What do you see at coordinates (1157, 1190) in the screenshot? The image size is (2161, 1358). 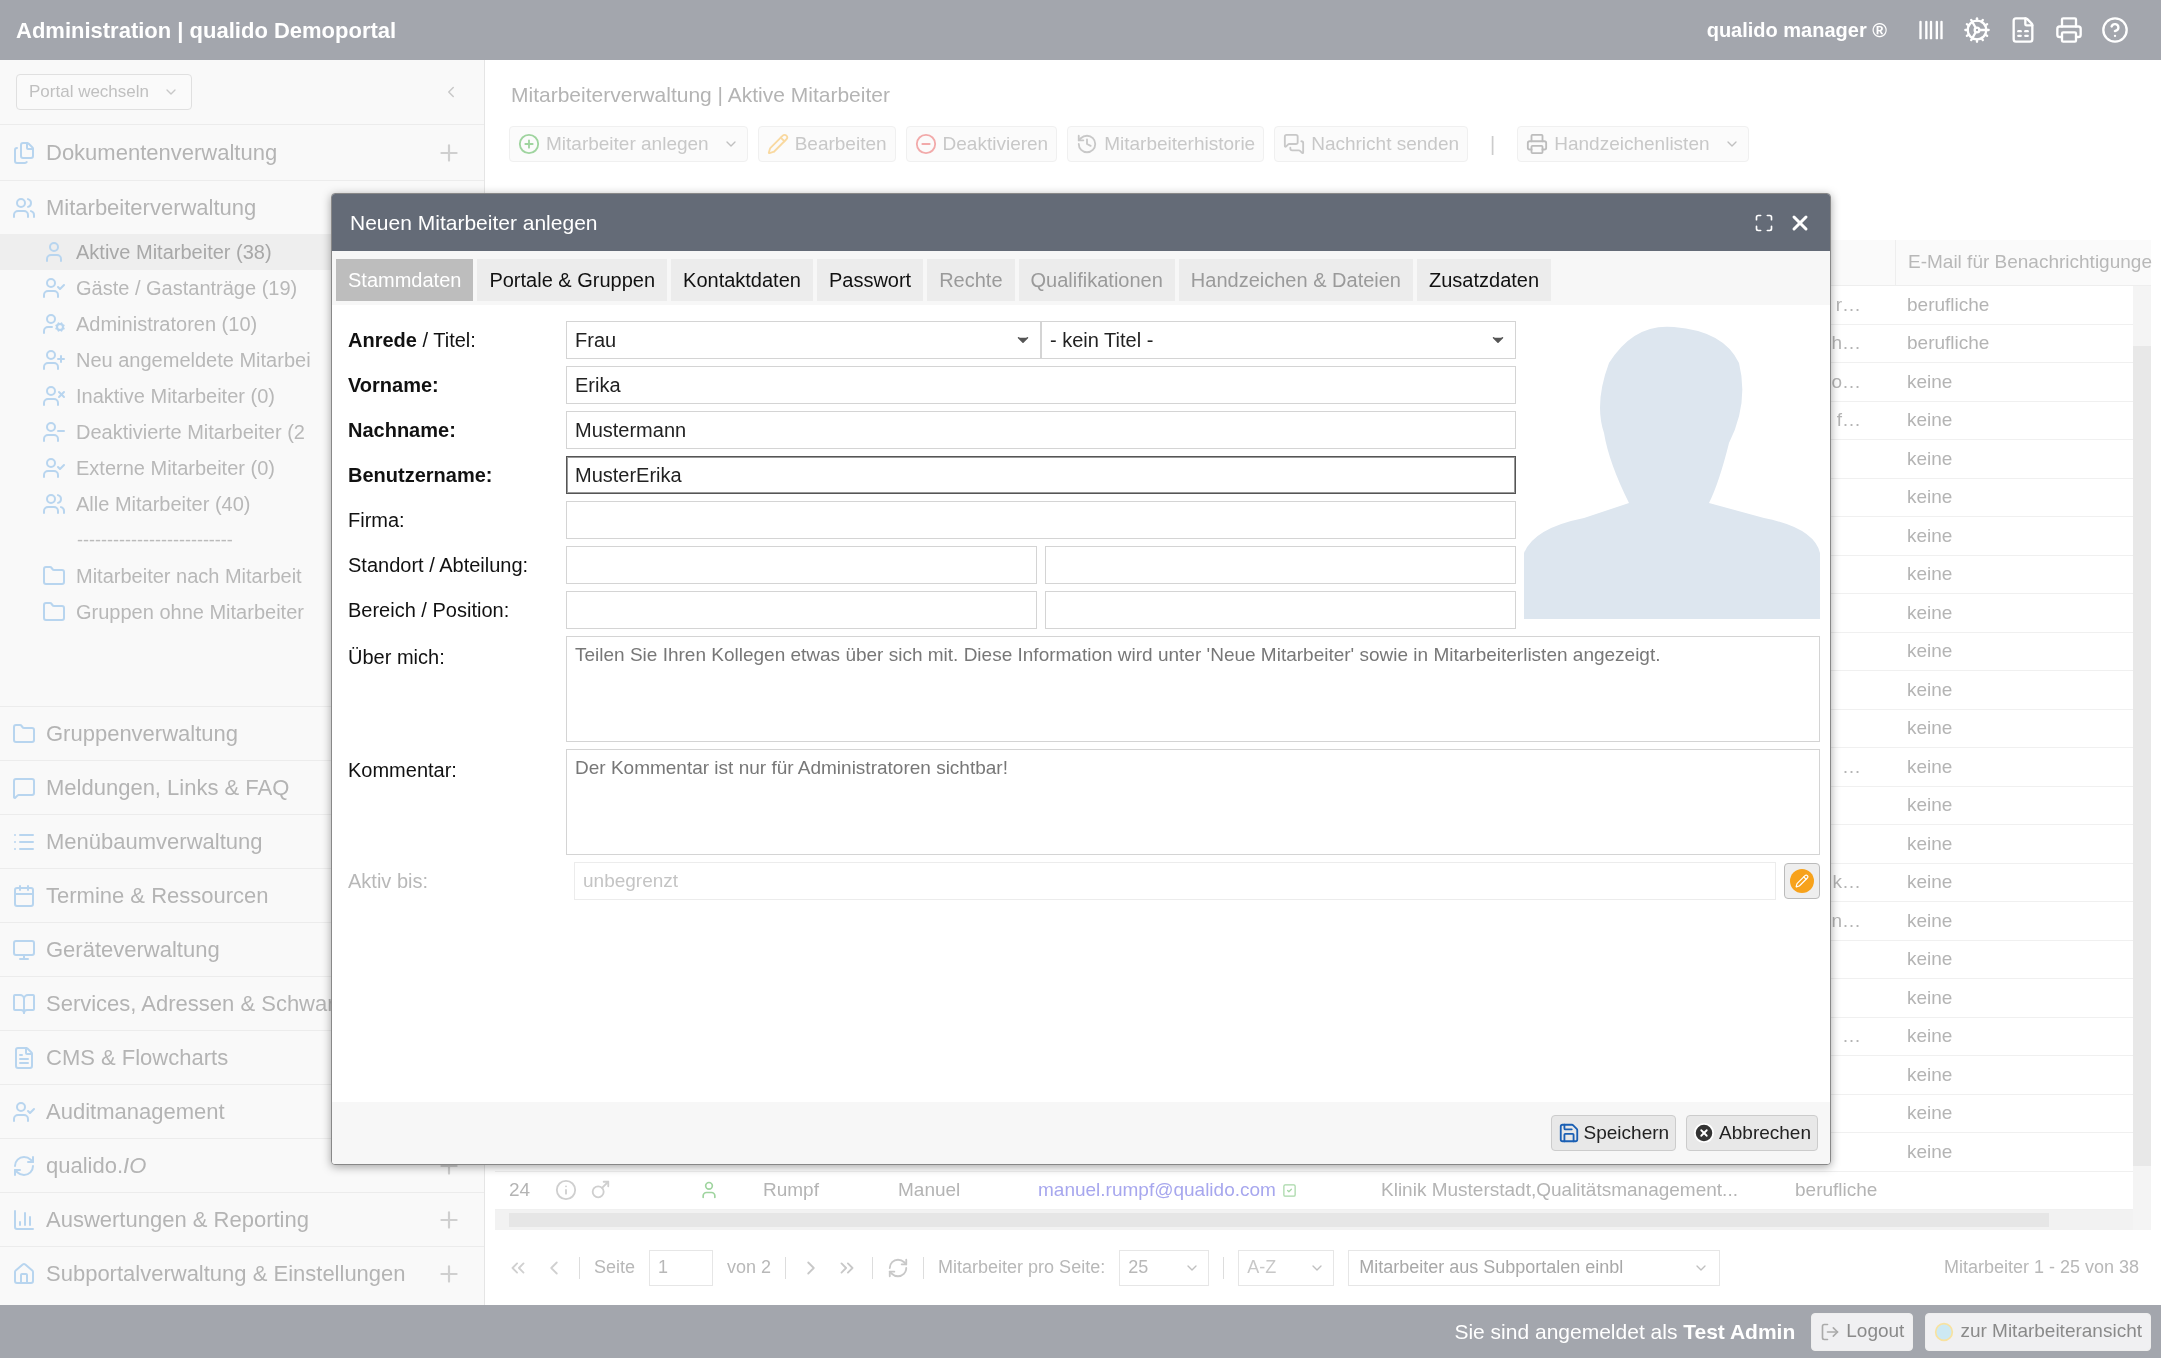 I see `email-link: manuel.rumpf@qualido.com` at bounding box center [1157, 1190].